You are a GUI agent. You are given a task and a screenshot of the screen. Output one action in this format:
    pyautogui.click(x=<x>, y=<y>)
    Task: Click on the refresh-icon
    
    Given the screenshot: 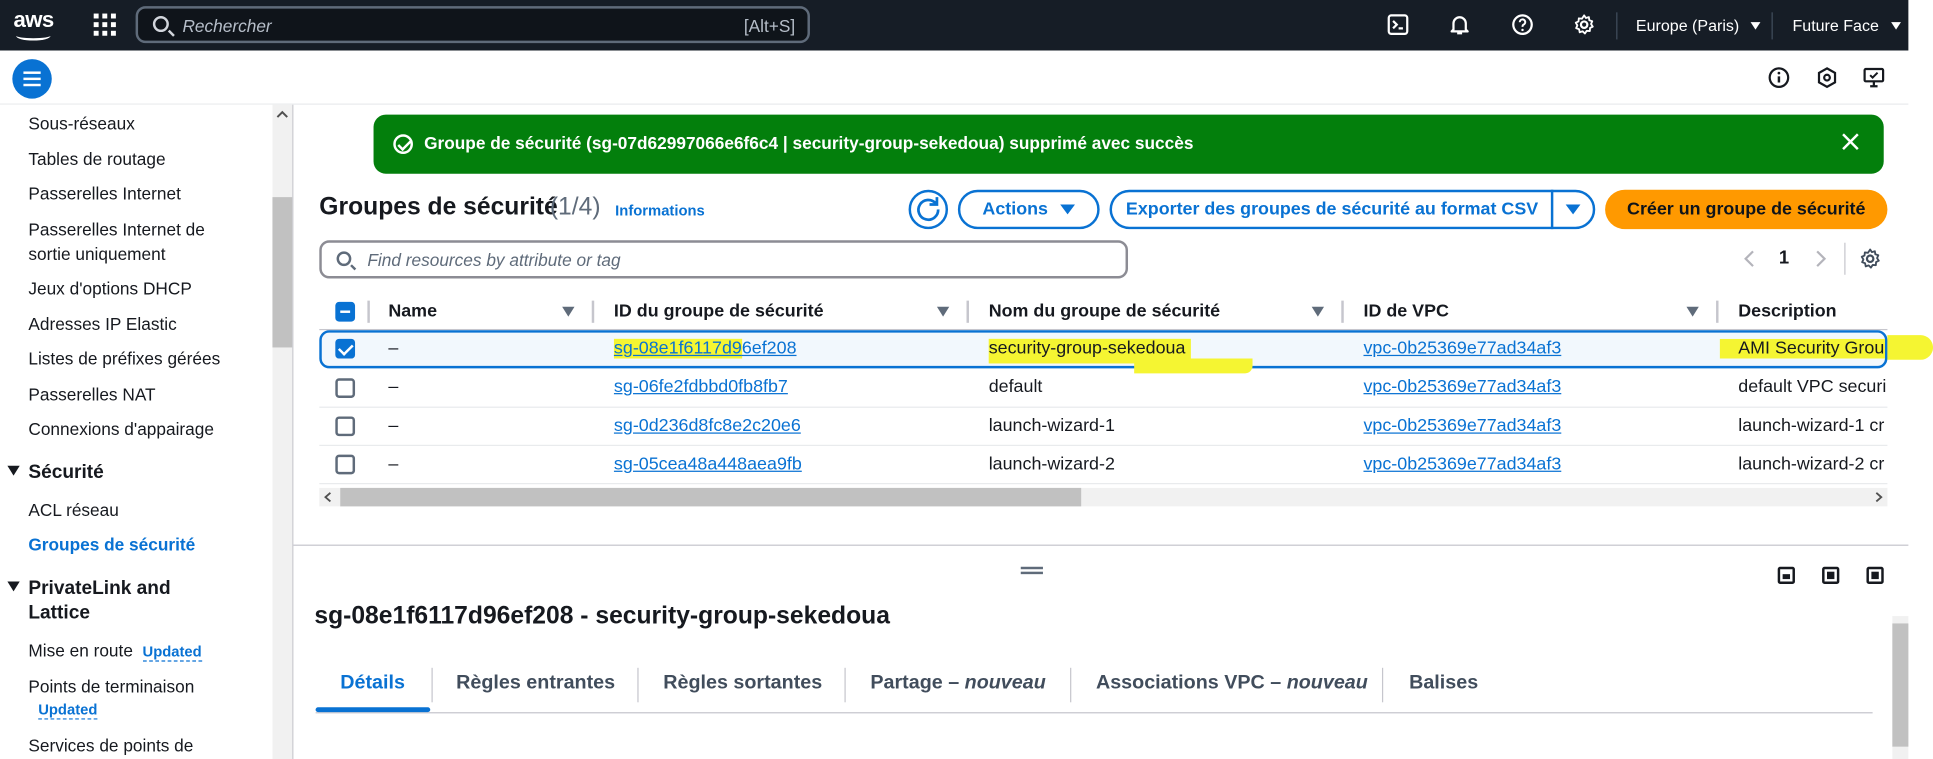 What is the action you would take?
    pyautogui.click(x=928, y=209)
    